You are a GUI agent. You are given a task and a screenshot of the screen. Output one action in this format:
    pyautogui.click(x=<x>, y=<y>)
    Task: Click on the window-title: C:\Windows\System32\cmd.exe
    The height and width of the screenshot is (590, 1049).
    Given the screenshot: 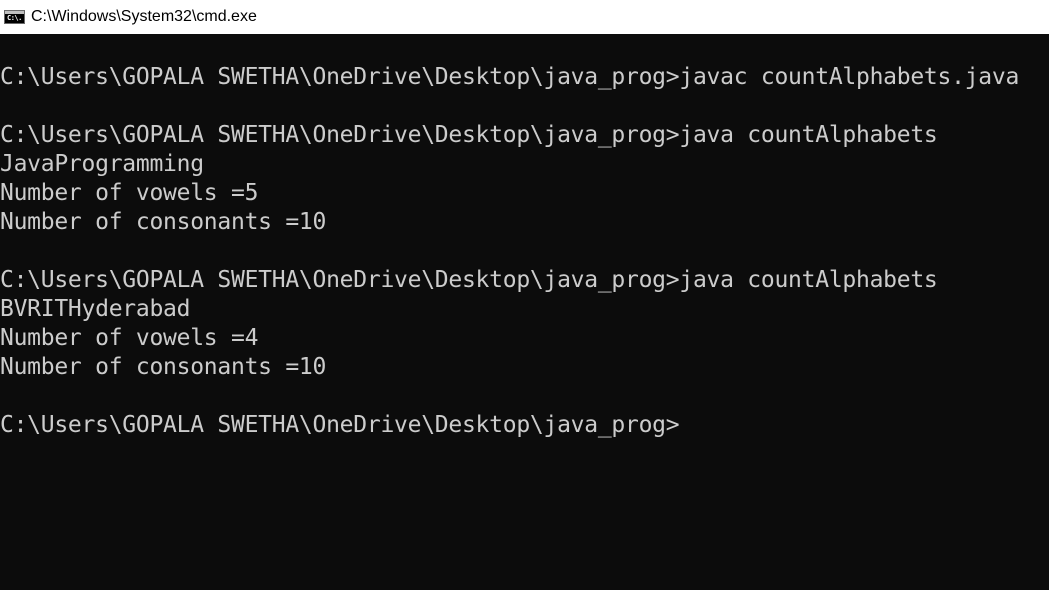 What is the action you would take?
    pyautogui.click(x=144, y=16)
    